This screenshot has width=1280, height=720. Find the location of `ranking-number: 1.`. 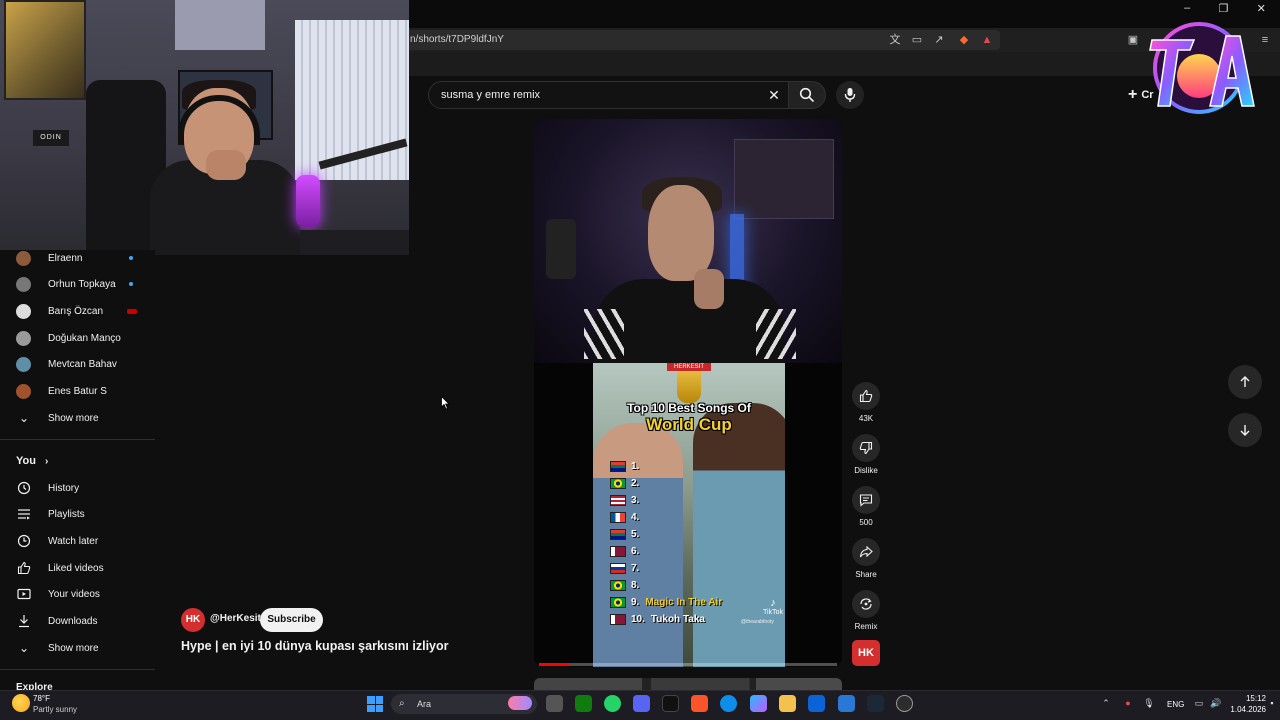

ranking-number: 1. is located at coordinates (635, 466).